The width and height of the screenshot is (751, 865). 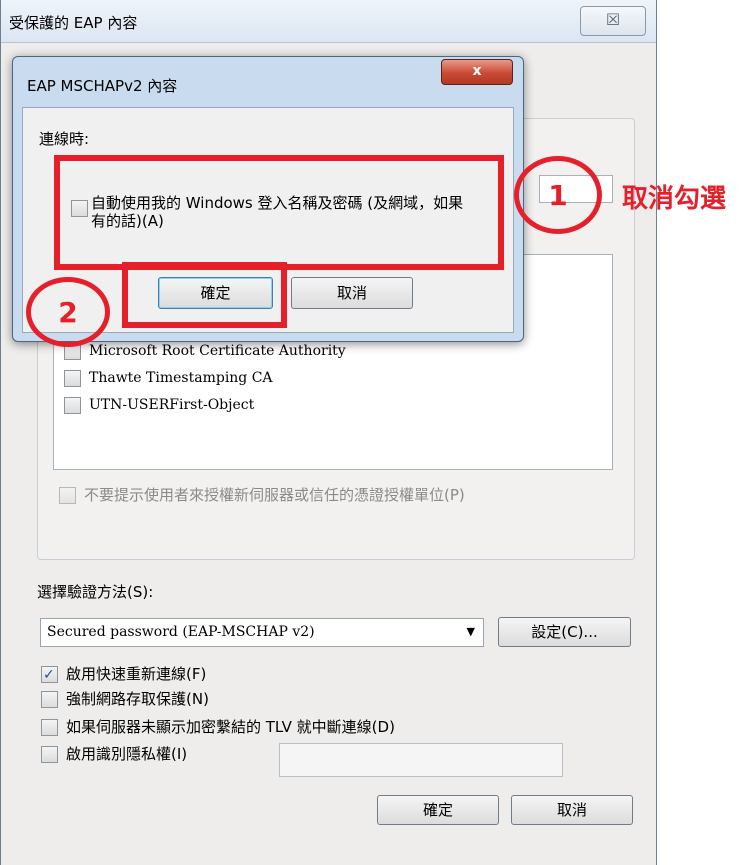 I want to click on cert-label: Microsoft Root Certificate Authority, so click(x=217, y=351).